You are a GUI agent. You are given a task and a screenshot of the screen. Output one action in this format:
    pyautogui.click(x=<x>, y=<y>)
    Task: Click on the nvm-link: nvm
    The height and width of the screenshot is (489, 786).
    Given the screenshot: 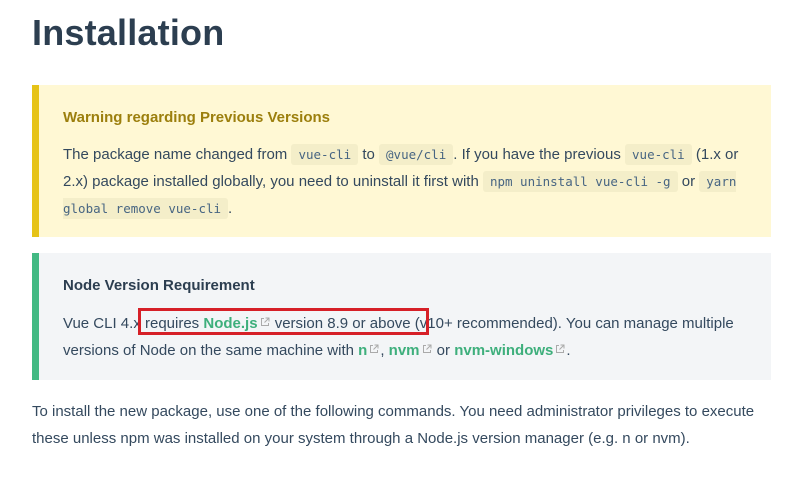 What is the action you would take?
    pyautogui.click(x=411, y=350)
    